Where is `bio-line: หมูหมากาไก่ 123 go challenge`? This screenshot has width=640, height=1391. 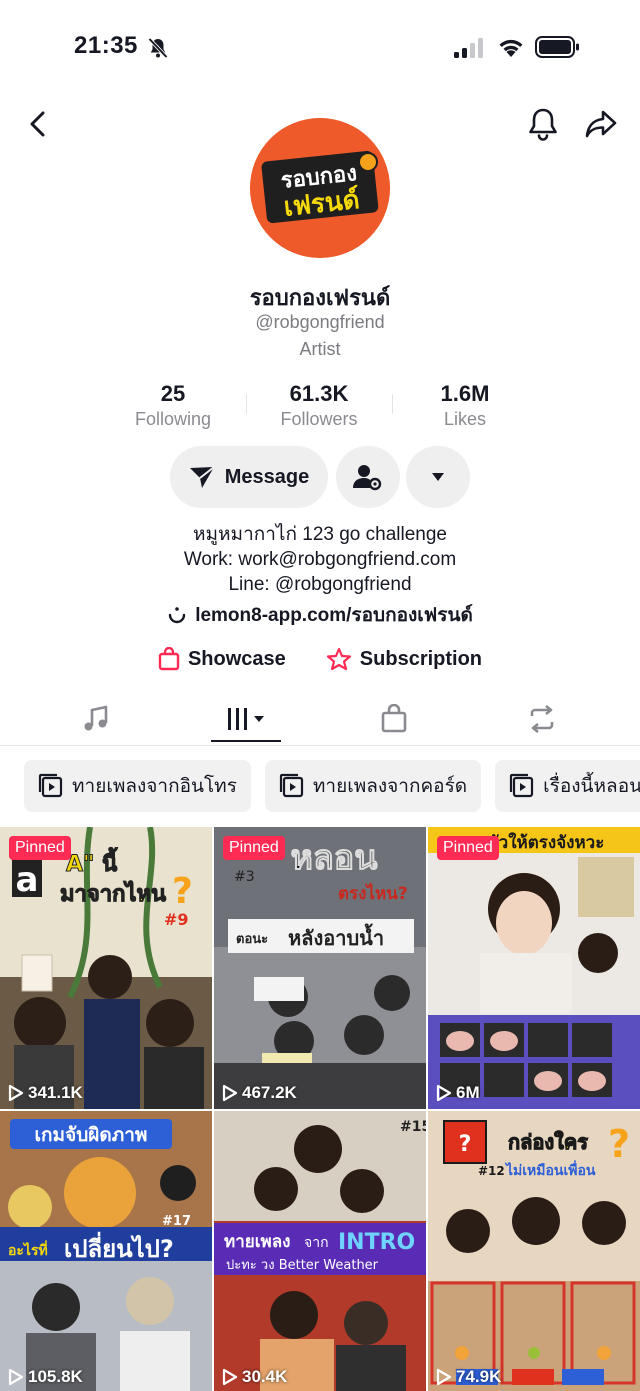
bio-line: หมูหมากาไก่ 123 go challenge is located at coordinates (319, 534).